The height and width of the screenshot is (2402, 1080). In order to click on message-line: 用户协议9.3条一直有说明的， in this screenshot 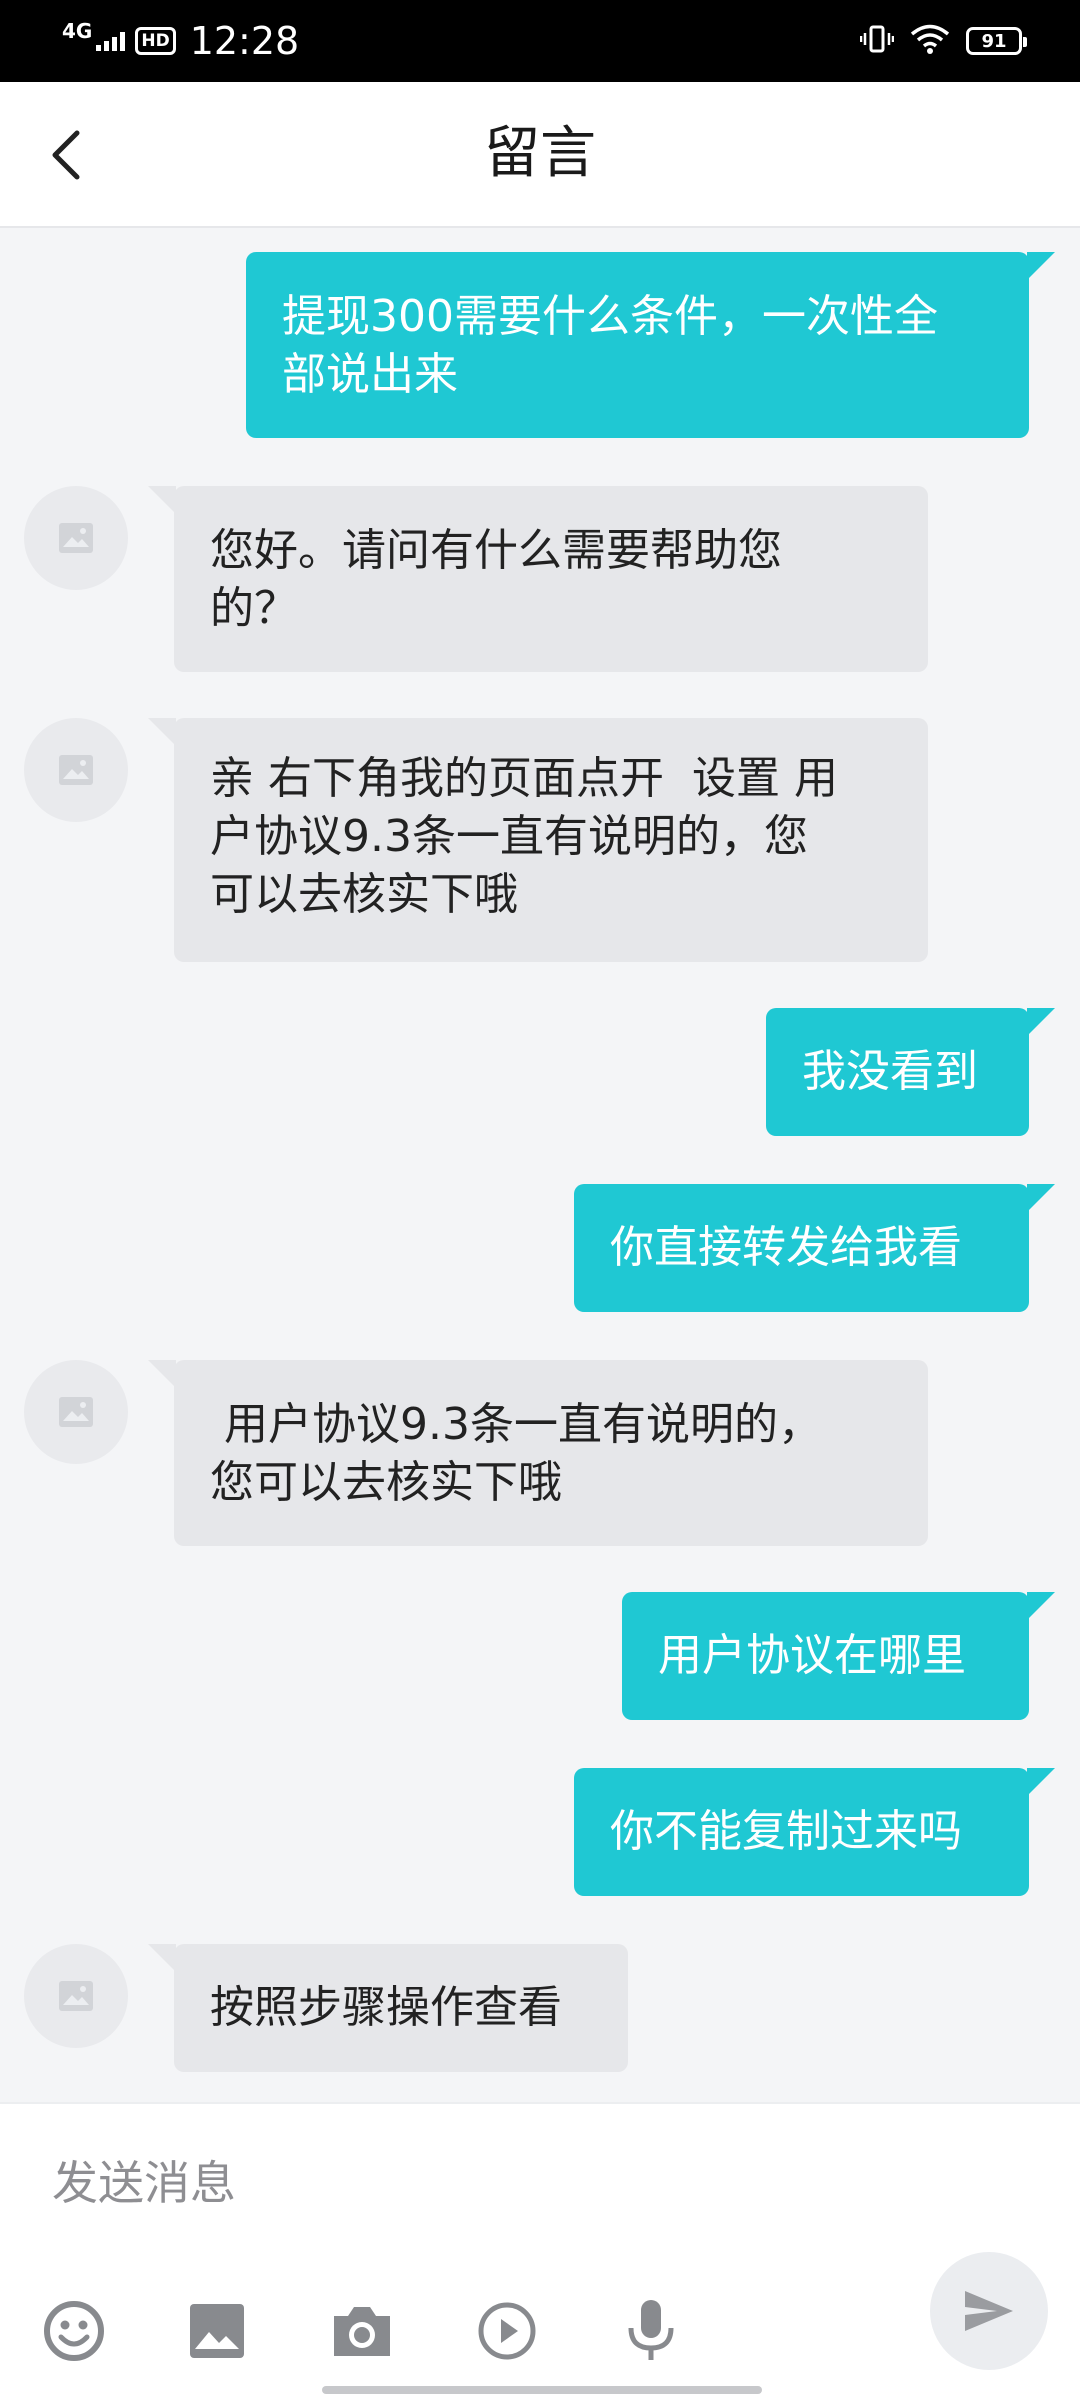, I will do `click(516, 1424)`.